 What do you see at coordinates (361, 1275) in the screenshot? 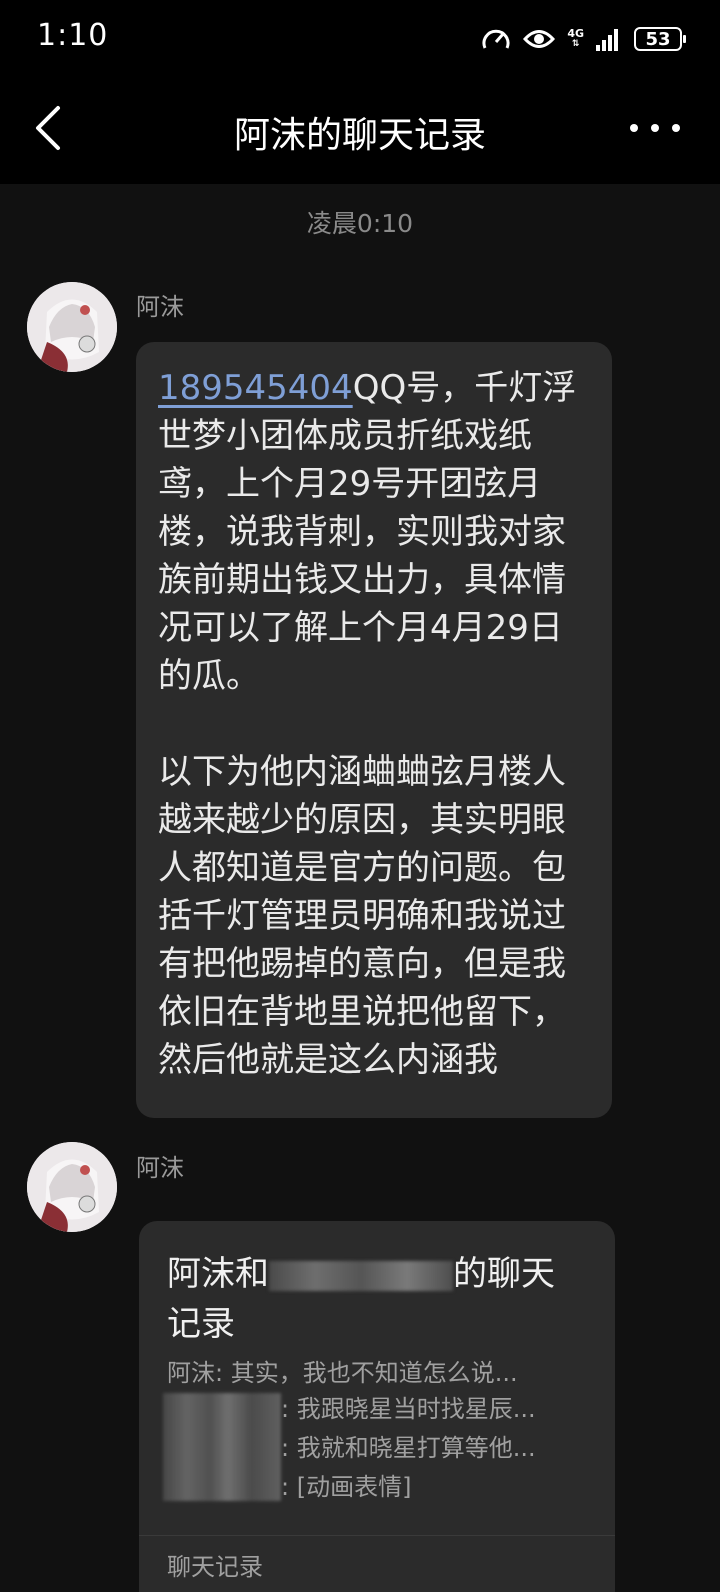
I see `redacted-name` at bounding box center [361, 1275].